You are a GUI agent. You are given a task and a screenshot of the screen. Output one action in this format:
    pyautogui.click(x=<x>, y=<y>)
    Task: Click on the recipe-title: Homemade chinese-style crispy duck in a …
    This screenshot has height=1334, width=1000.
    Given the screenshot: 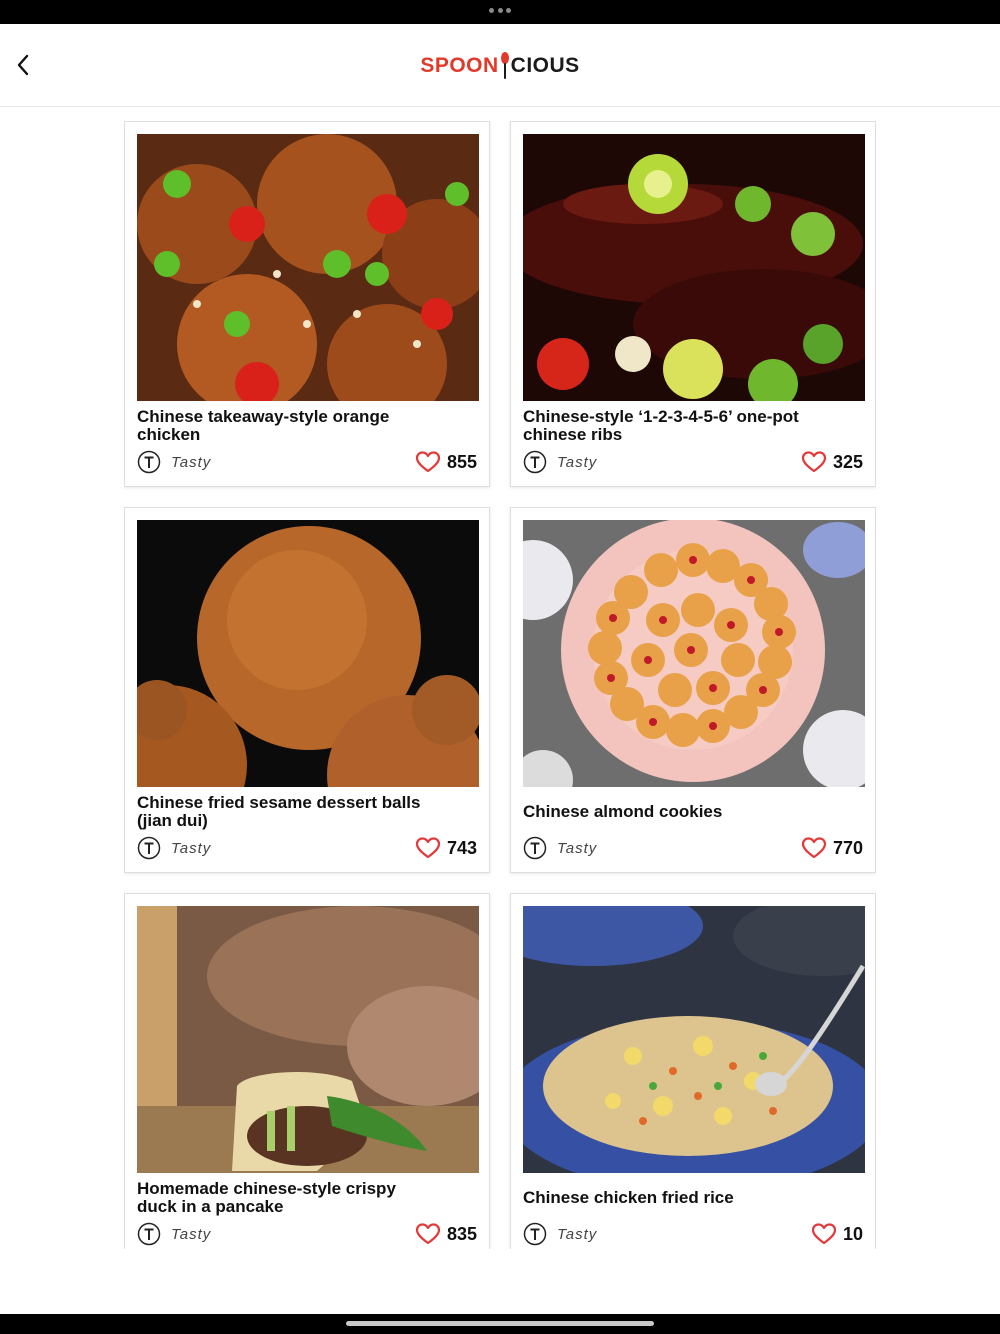 What is the action you would take?
    pyautogui.click(x=282, y=1198)
    